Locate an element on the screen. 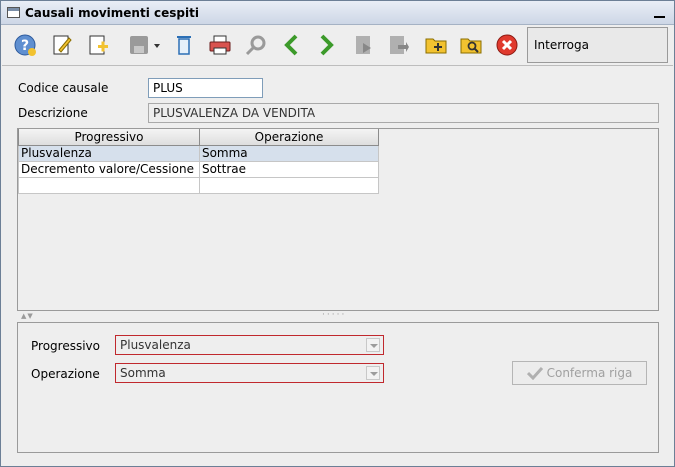 This screenshot has height=467, width=675. next-button is located at coordinates (326, 45).